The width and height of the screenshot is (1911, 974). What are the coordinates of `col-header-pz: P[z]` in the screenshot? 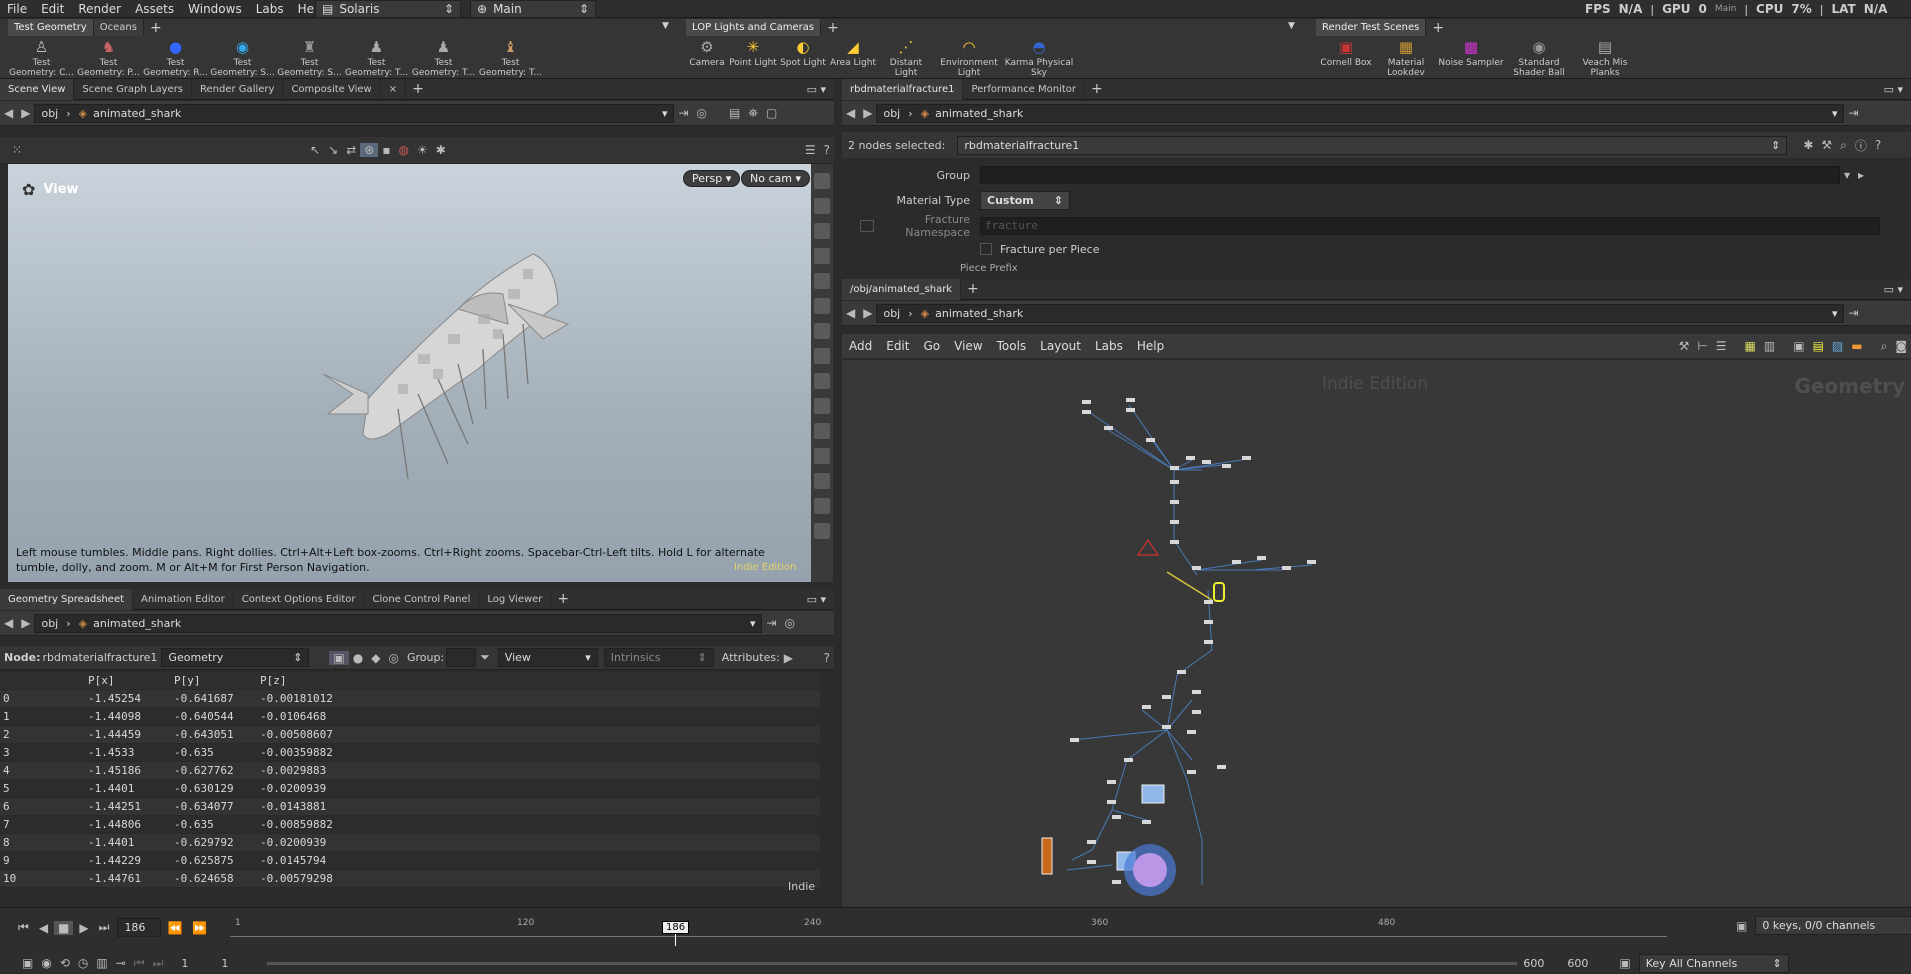 It's located at (301, 680).